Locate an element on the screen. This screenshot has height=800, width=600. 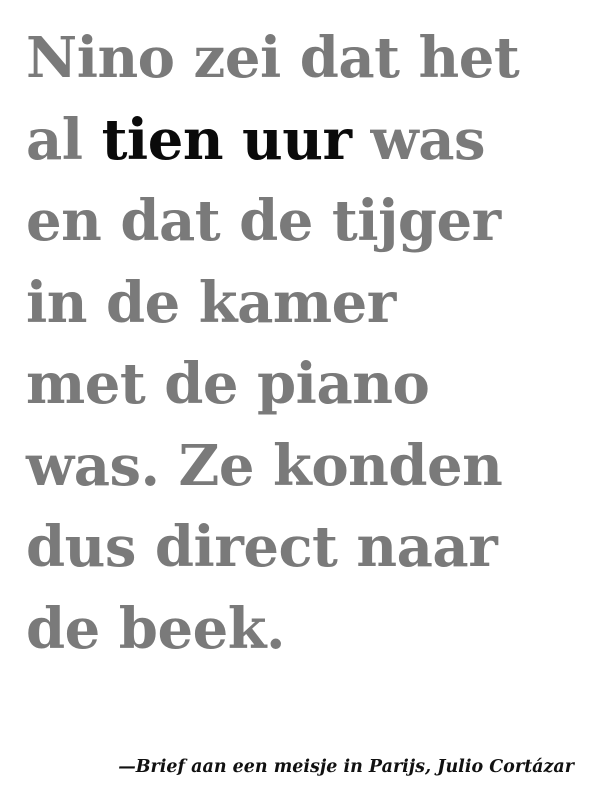
quote-line-8-text: de beek. is located at coordinates (156, 628).